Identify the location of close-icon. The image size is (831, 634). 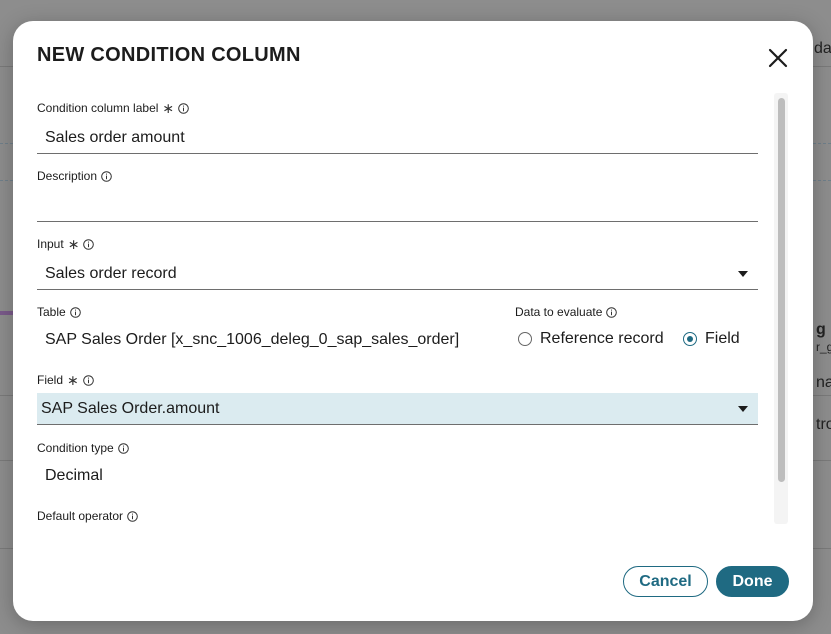
(778, 58).